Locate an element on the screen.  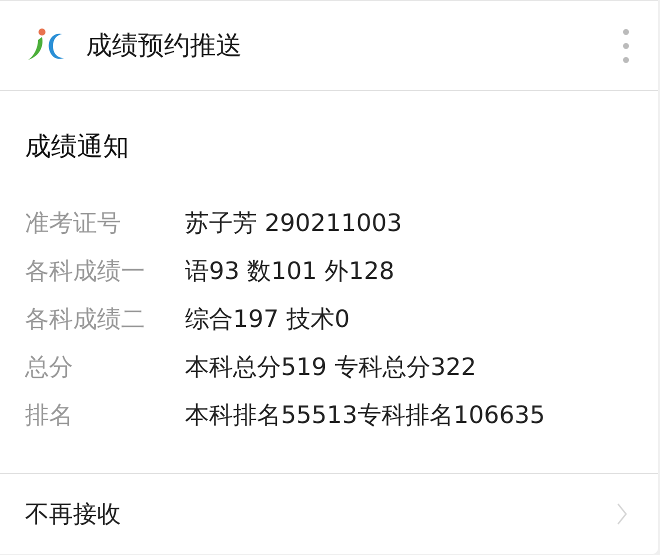
field-label: 各科成绩一 is located at coordinates (85, 271).